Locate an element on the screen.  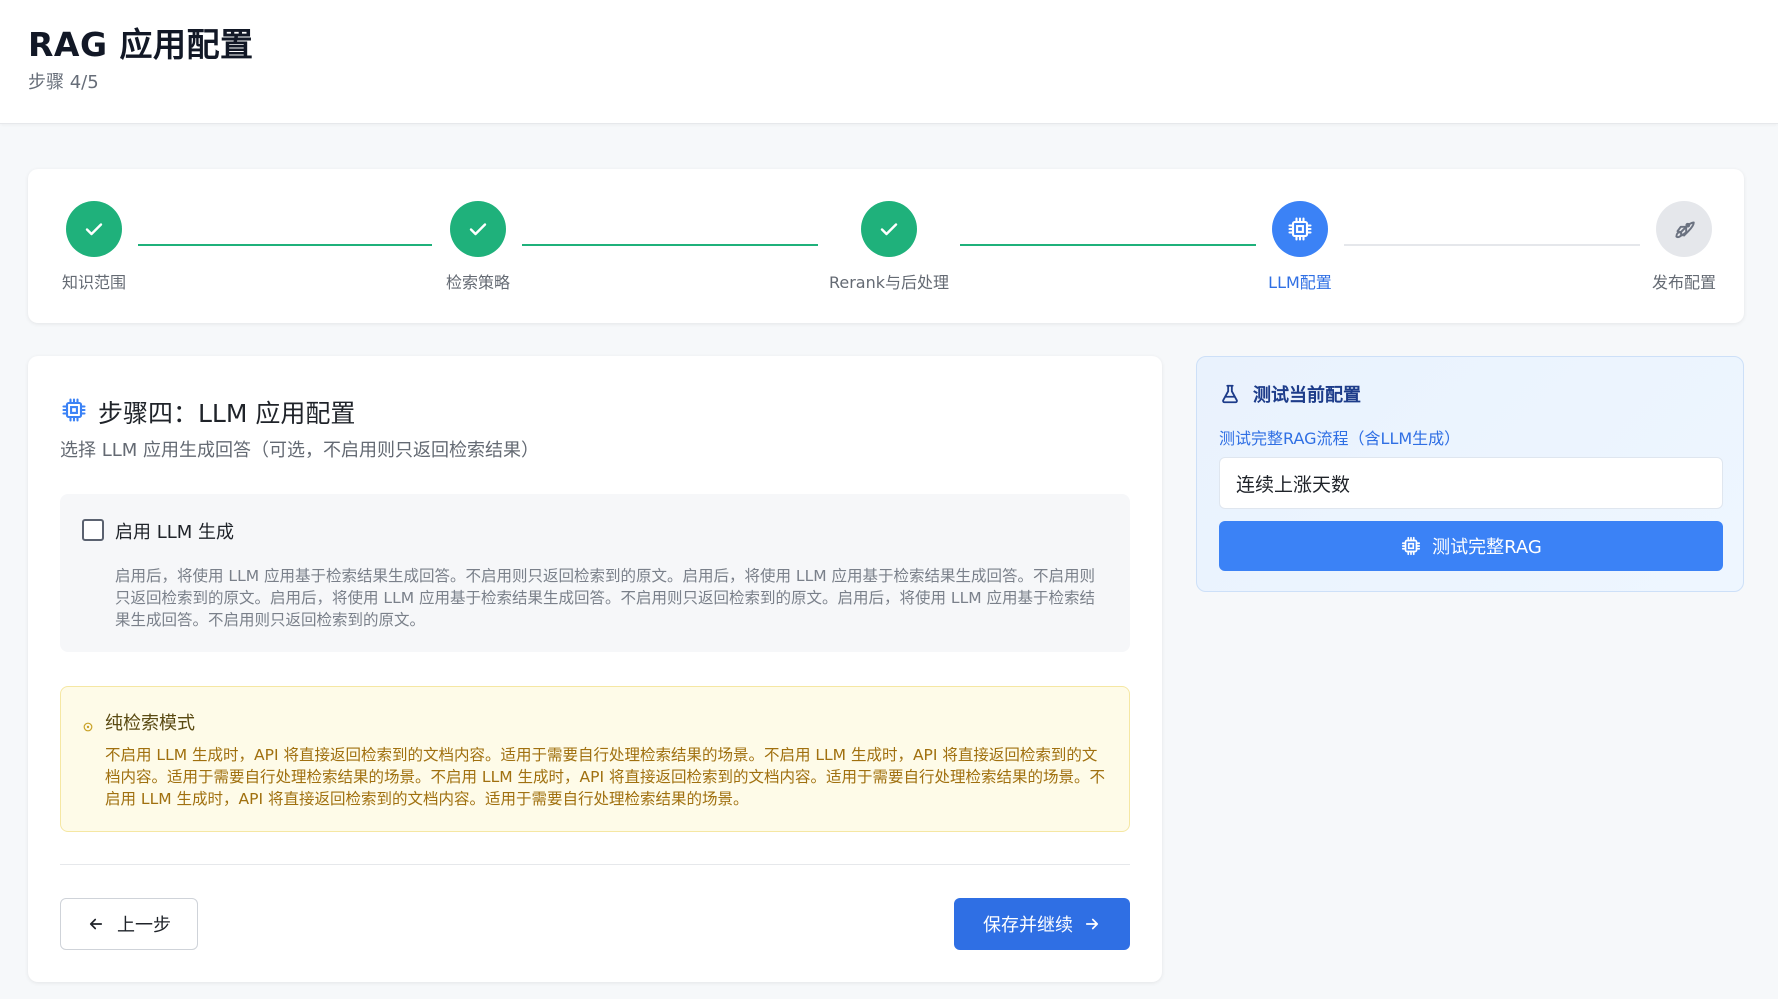
test-config-panel: 测试当前配置 测试完整RAG流程（含LLM生成） 测试完整RAG is located at coordinates (1470, 474).